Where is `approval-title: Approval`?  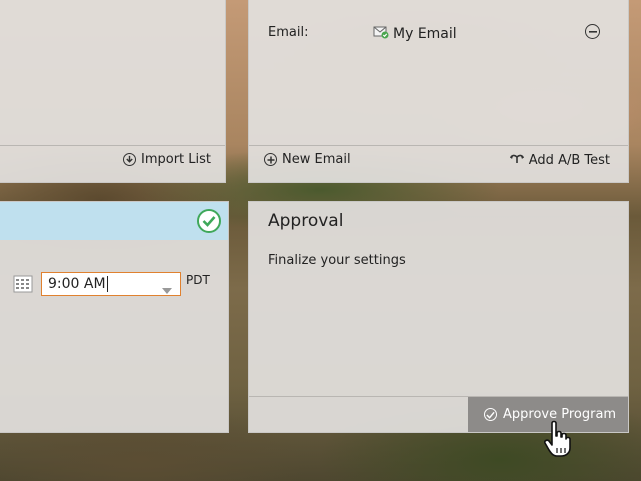
approval-title: Approval is located at coordinates (306, 221).